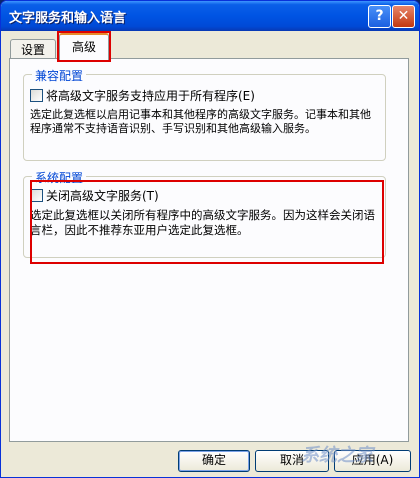  Describe the element at coordinates (84, 46) in the screenshot. I see `tab-advanced: 高级` at that location.